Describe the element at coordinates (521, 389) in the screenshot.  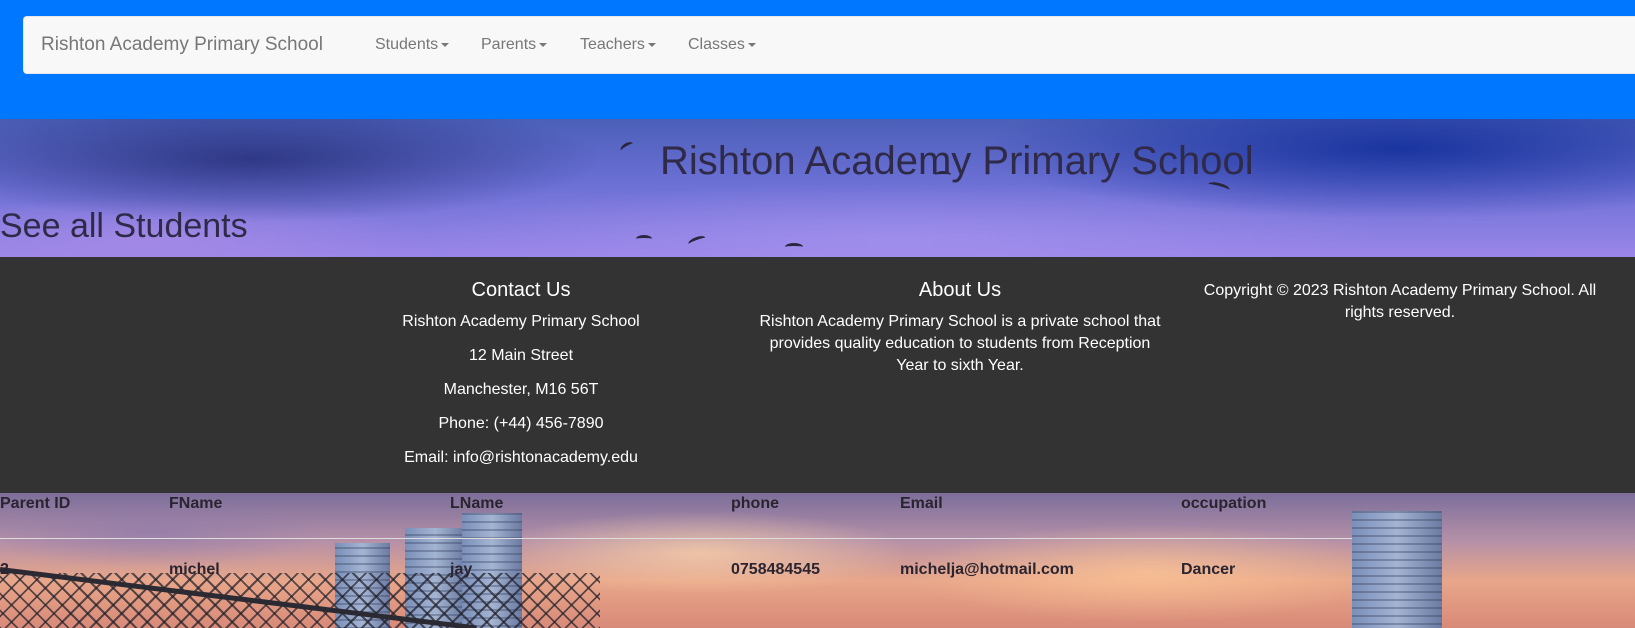
I see `contact-line: Manchester, M16 56T` at that location.